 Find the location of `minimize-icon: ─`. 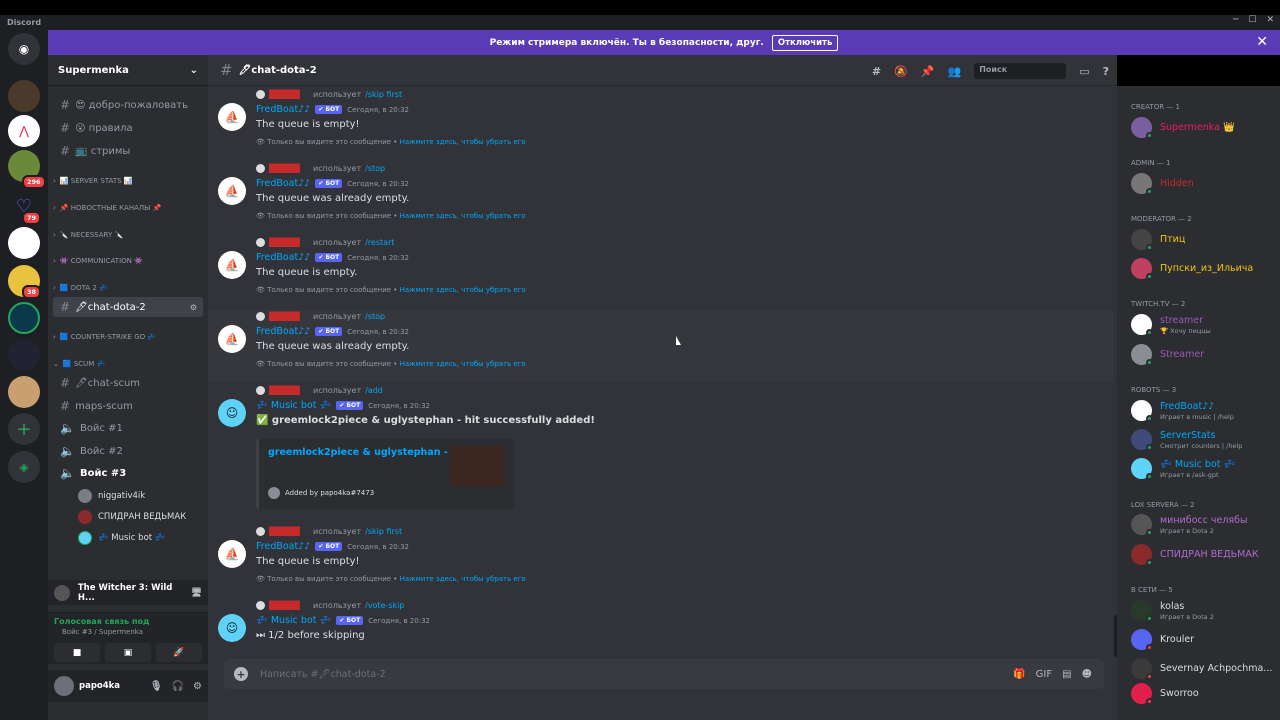

minimize-icon: ─ is located at coordinates (1235, 20).